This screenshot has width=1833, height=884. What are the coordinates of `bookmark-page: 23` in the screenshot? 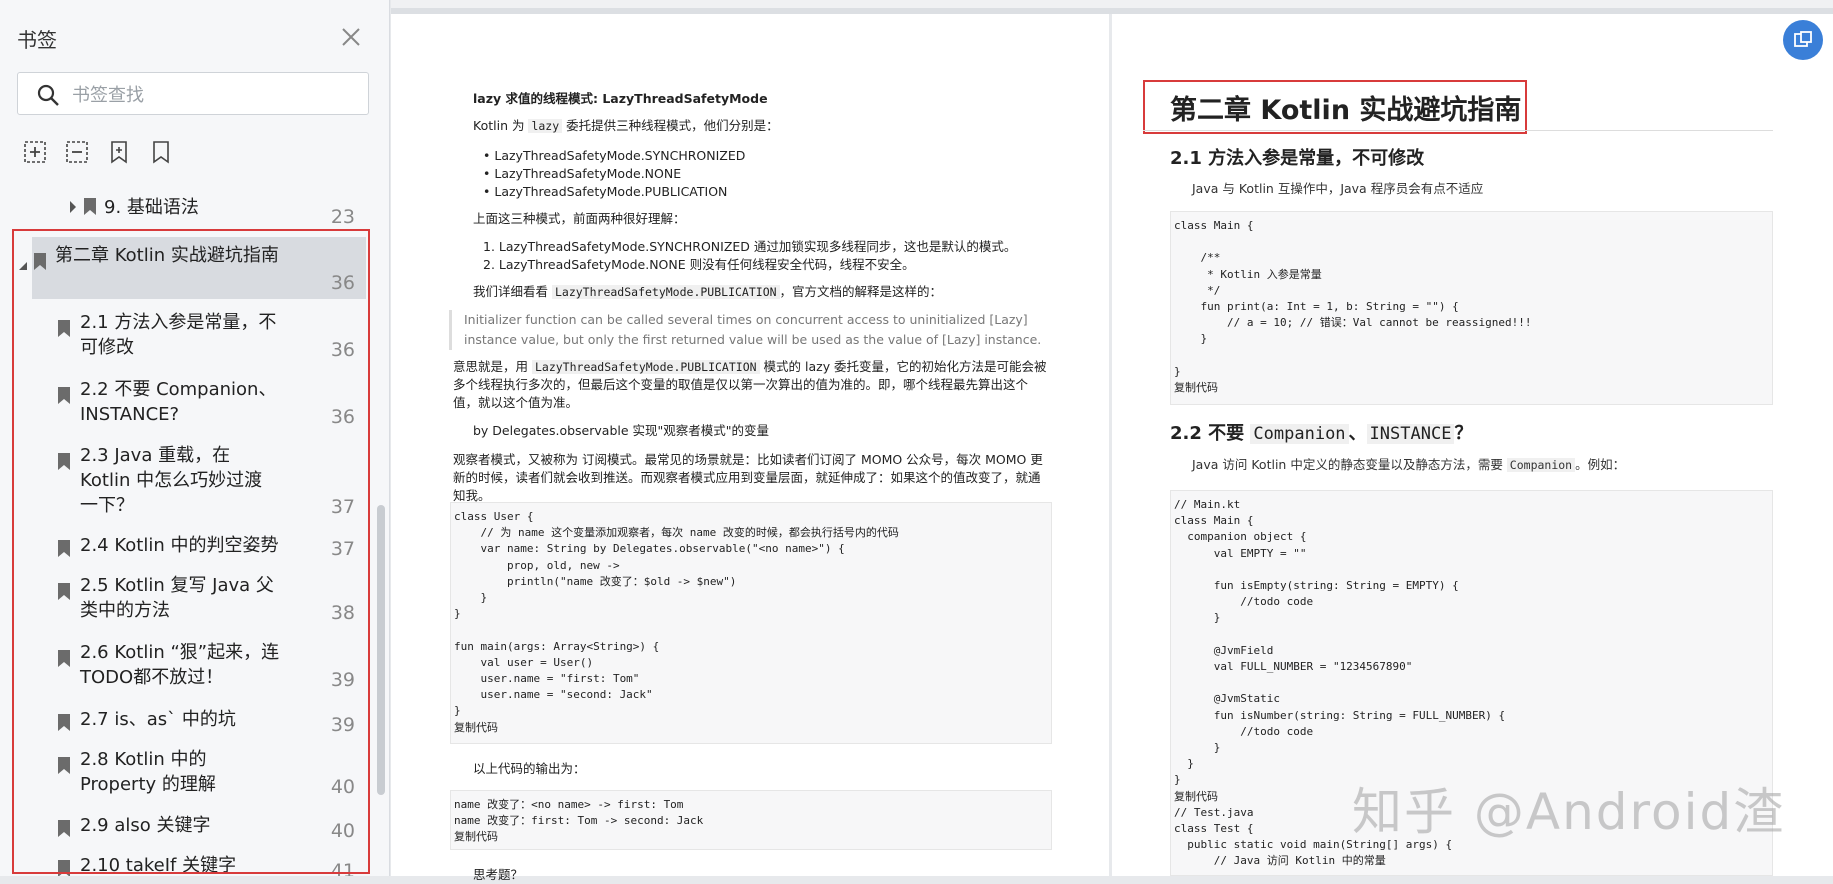 It's located at (342, 217).